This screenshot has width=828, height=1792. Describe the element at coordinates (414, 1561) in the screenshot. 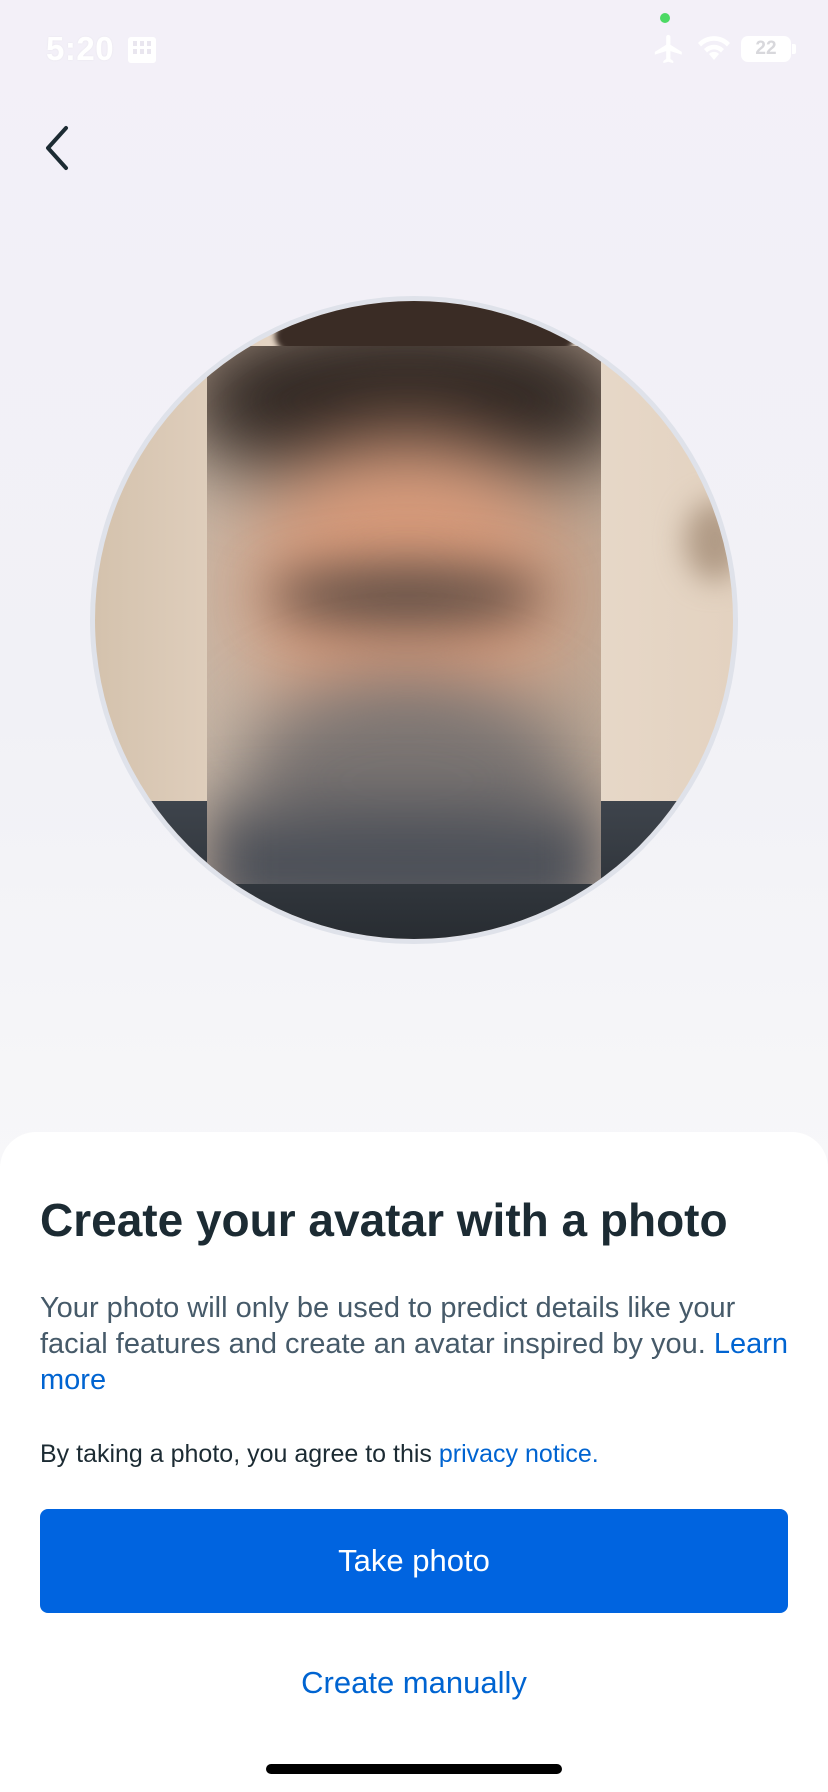

I see `take-photo-button: Take photo` at that location.